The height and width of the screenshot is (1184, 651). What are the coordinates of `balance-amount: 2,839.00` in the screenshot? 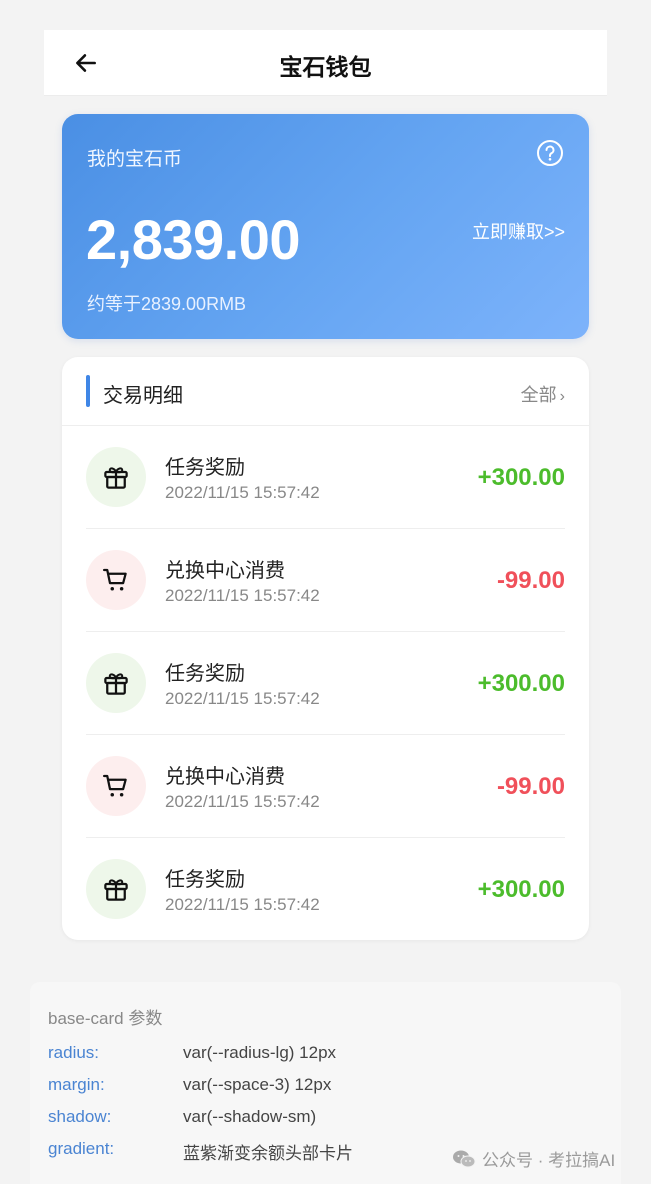 It's located at (193, 239).